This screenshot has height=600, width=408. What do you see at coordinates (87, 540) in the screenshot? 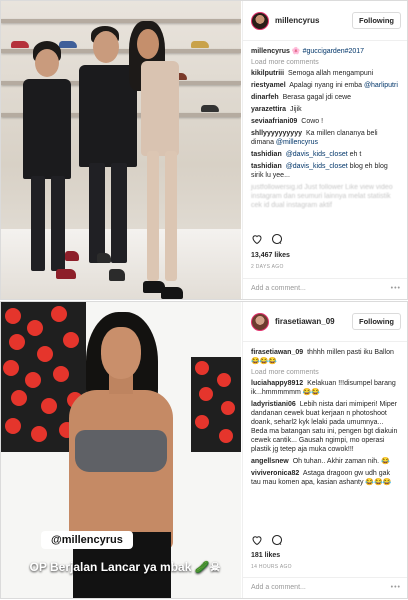
I see `mention-sticker: @millencyrus` at bounding box center [87, 540].